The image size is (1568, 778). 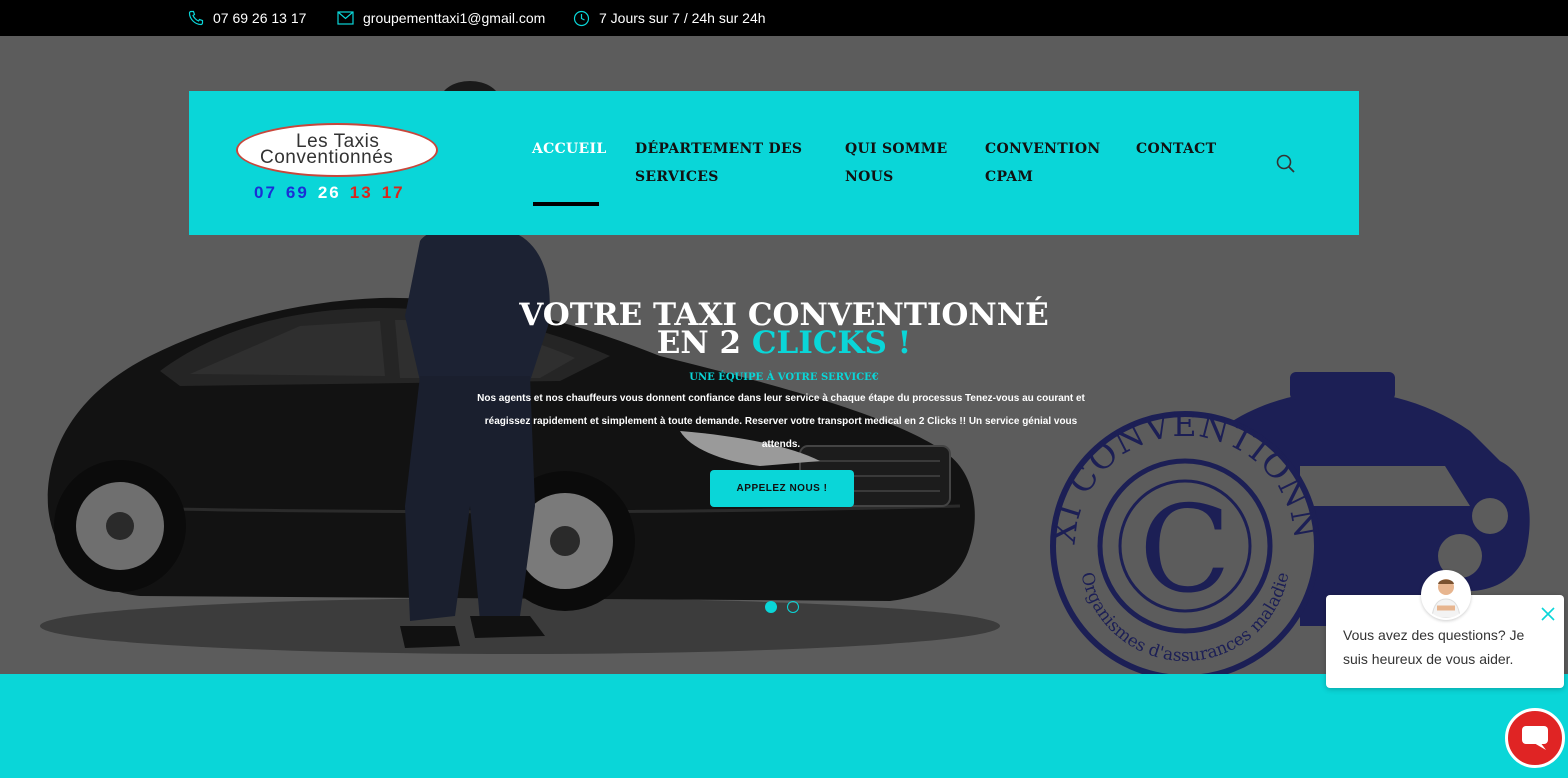 I want to click on agent-avatar-icon, so click(x=1446, y=595).